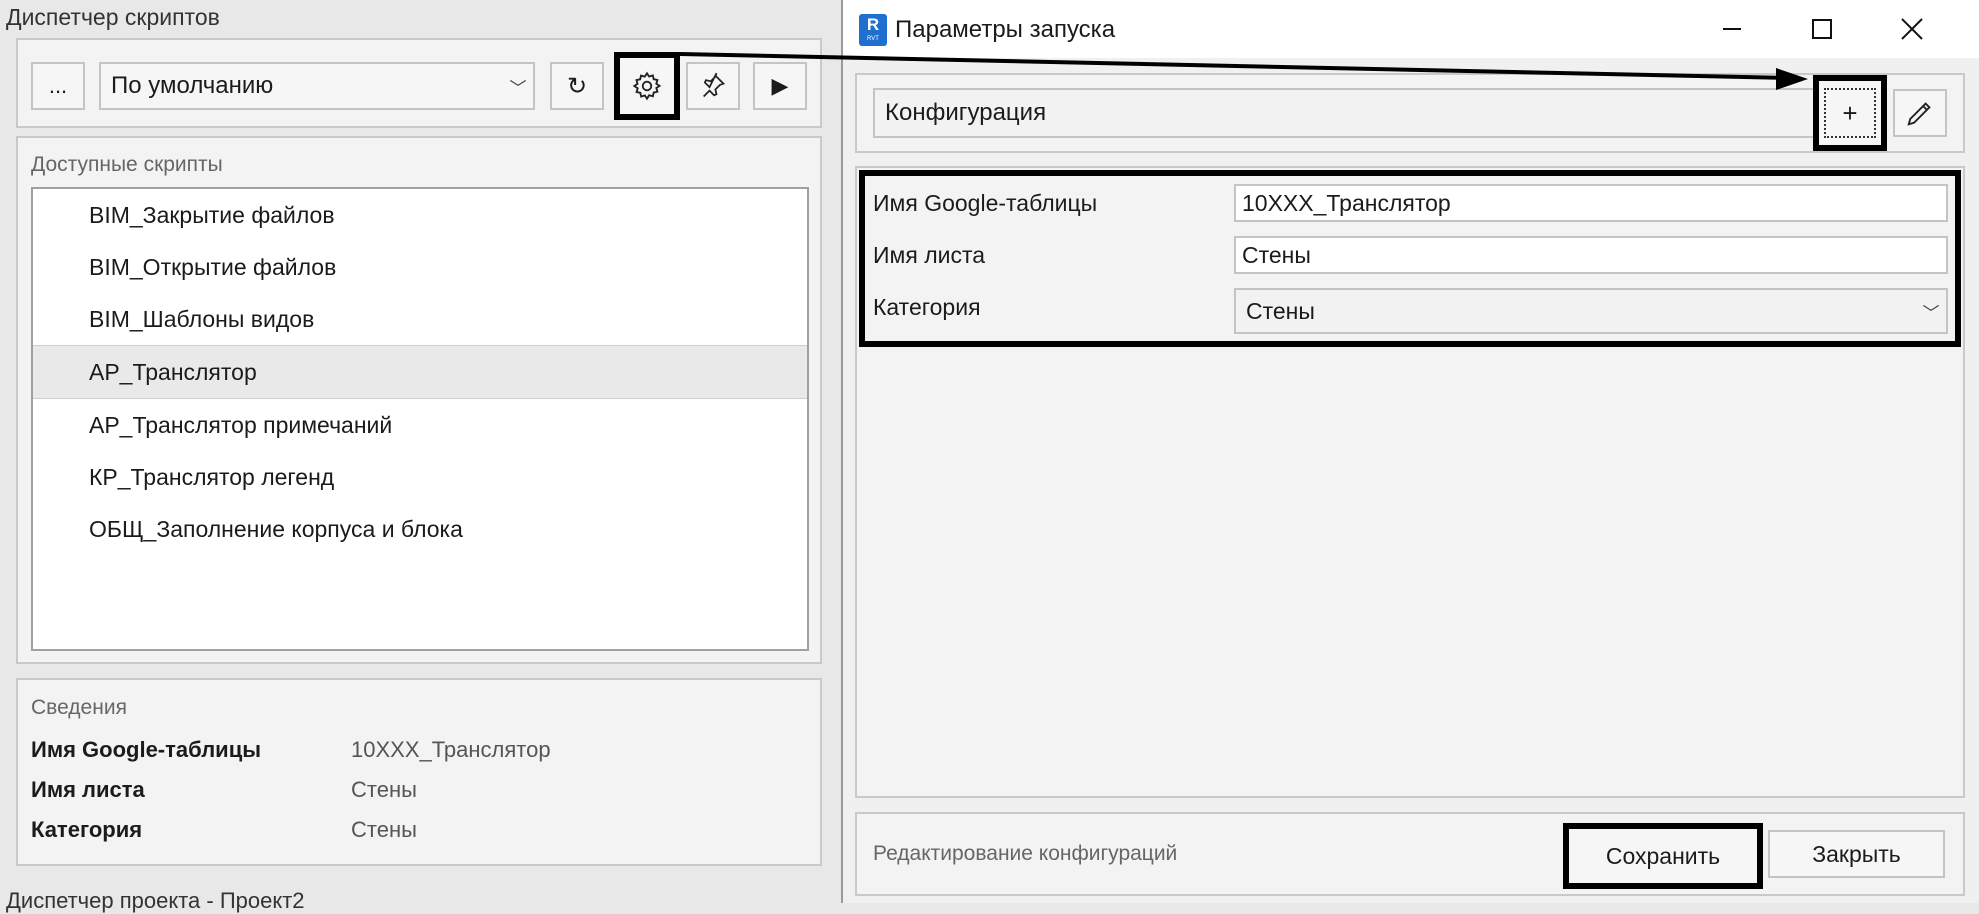  Describe the element at coordinates (1792, 79) in the screenshot. I see `arrow-head` at that location.